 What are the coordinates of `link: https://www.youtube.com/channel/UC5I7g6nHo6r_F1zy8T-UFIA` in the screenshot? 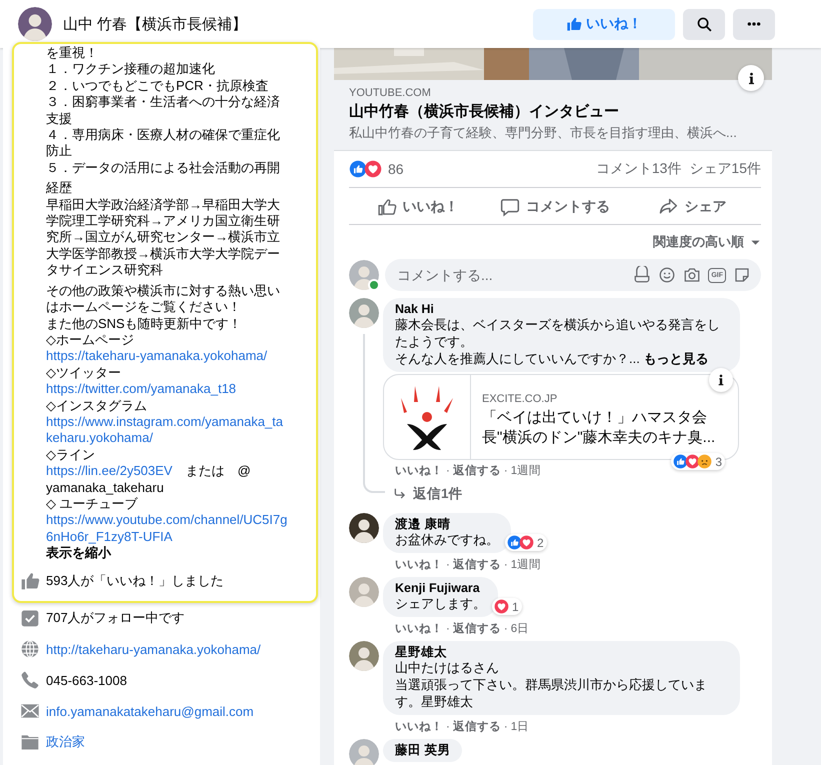 It's located at (167, 529).